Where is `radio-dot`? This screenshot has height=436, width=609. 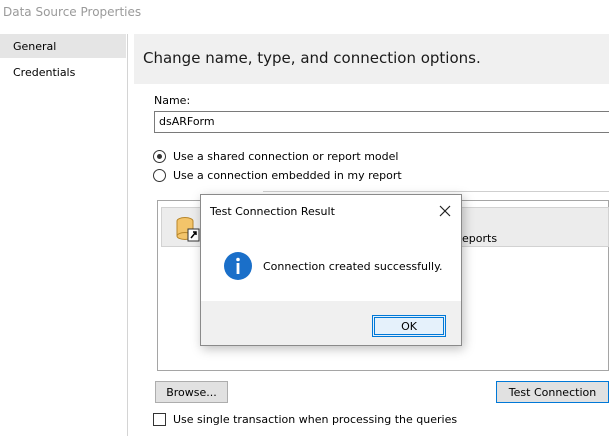
radio-dot is located at coordinates (159, 156).